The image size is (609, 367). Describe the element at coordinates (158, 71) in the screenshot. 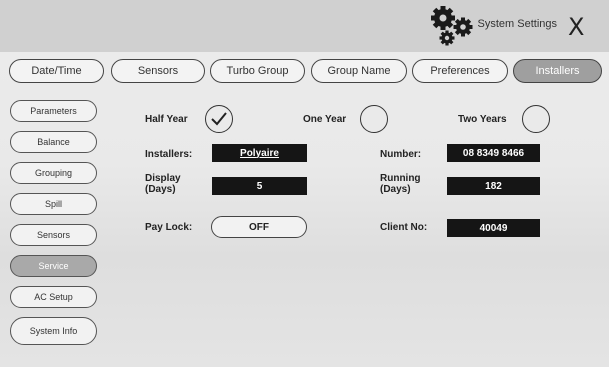

I see `tab-sensors: Sensors` at that location.